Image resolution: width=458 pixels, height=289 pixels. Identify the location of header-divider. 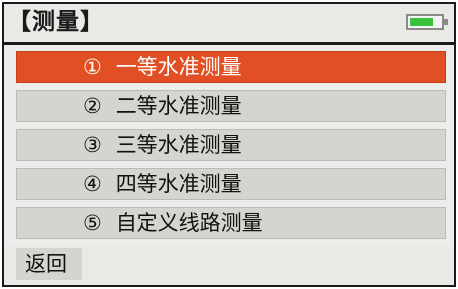
(229, 43).